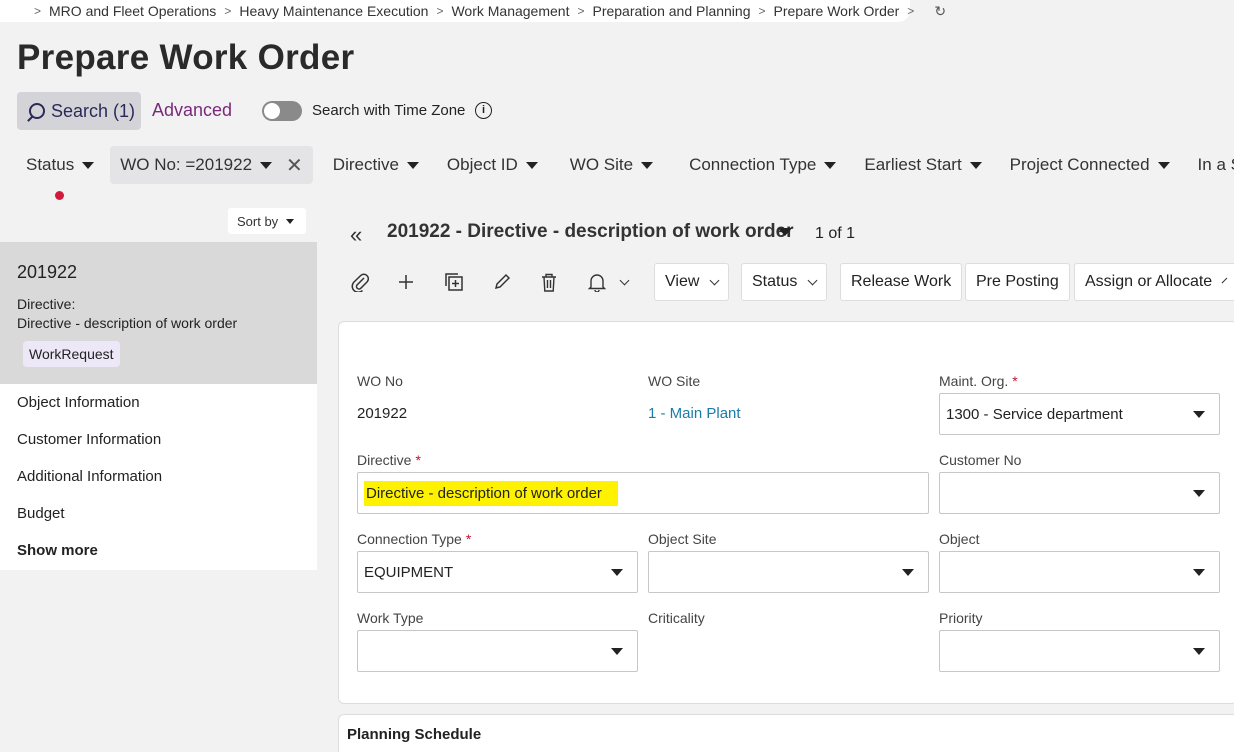 This screenshot has height=752, width=1234. What do you see at coordinates (414, 539) in the screenshot?
I see `connection-type-label: Connection Type *` at bounding box center [414, 539].